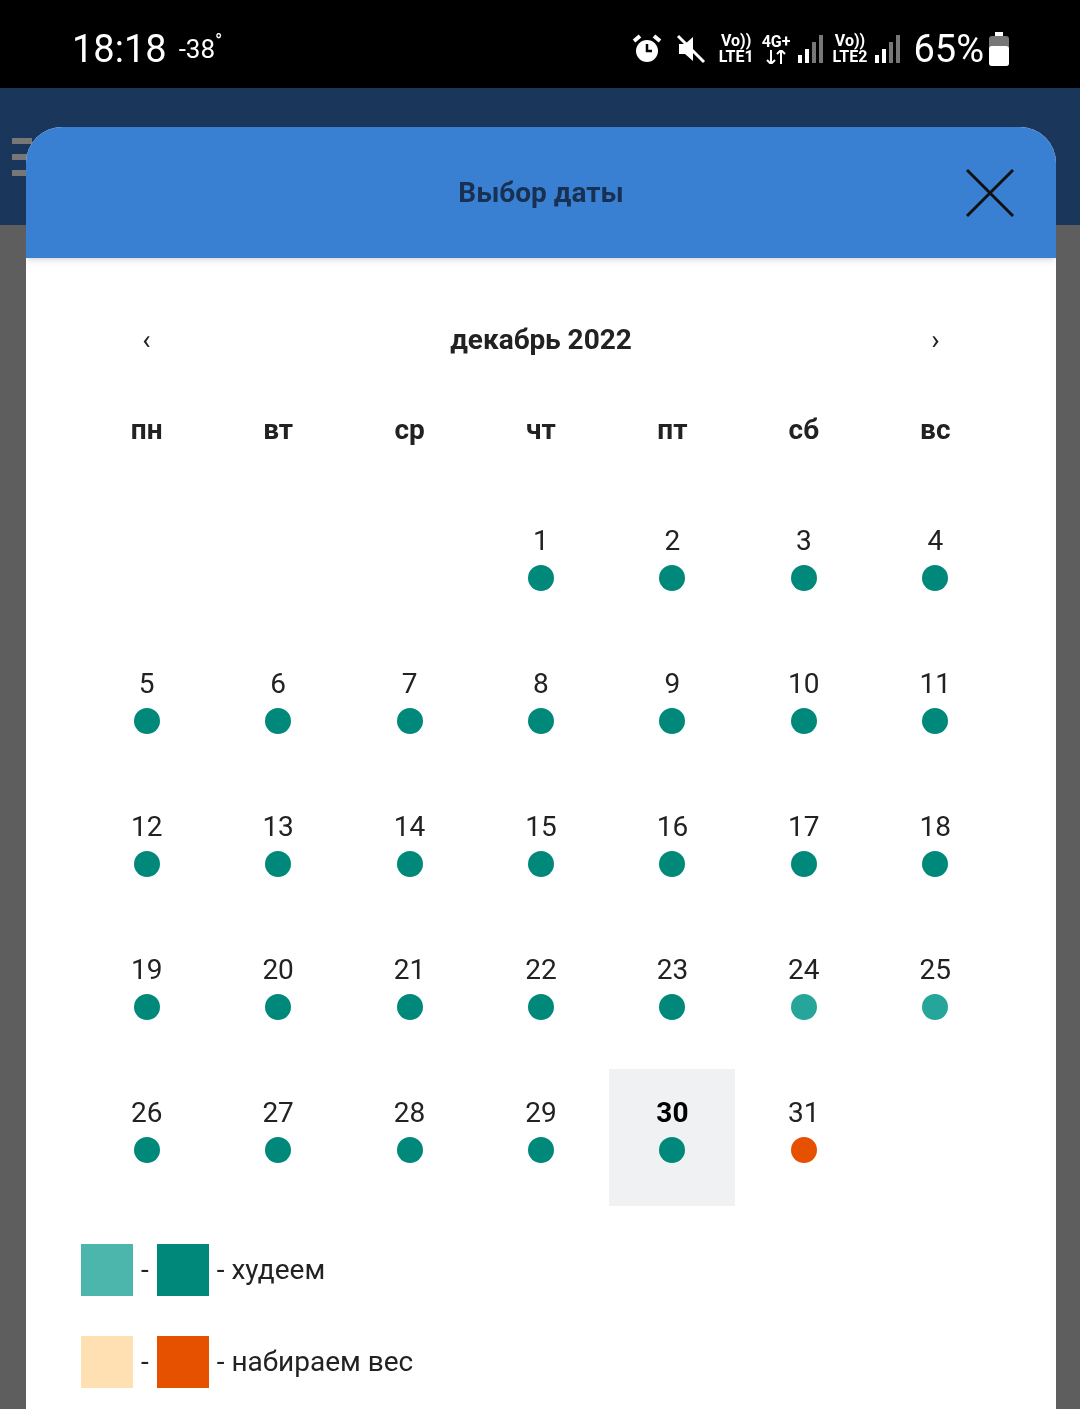 This screenshot has height=1409, width=1080. Describe the element at coordinates (672, 1137) in the screenshot. I see `day-cell: 30` at that location.